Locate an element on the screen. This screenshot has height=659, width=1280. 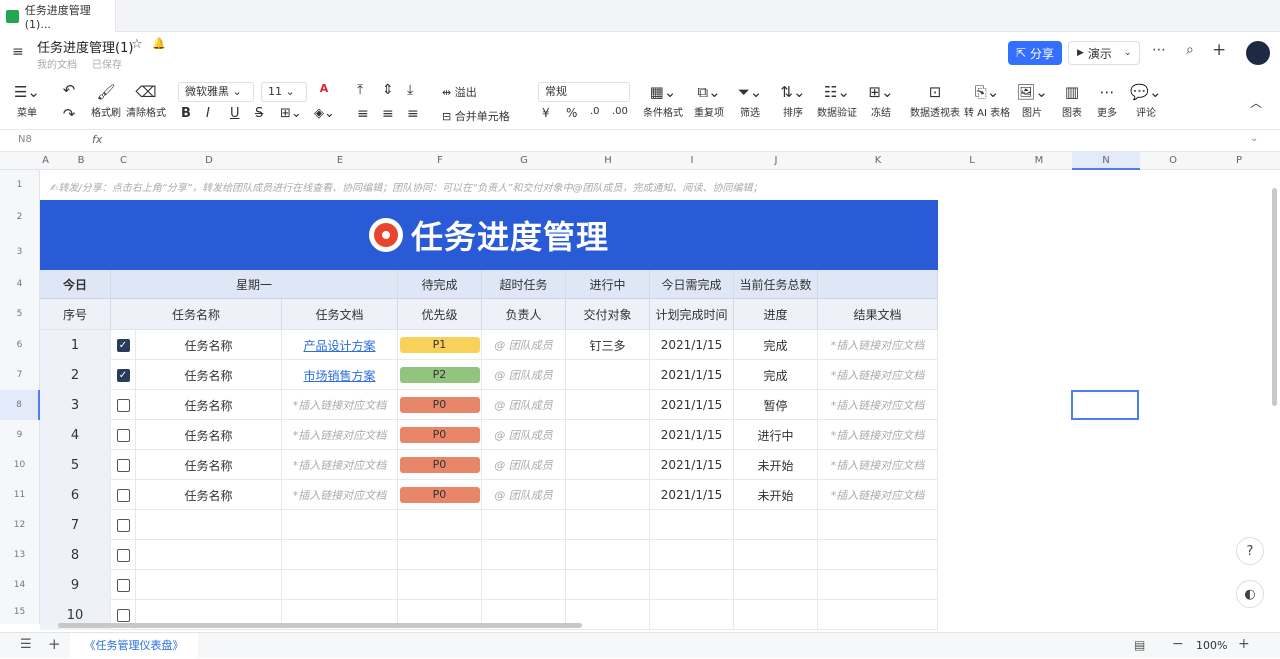
task-doc-link: *插入链接对应文档 is located at coordinates (340, 435).